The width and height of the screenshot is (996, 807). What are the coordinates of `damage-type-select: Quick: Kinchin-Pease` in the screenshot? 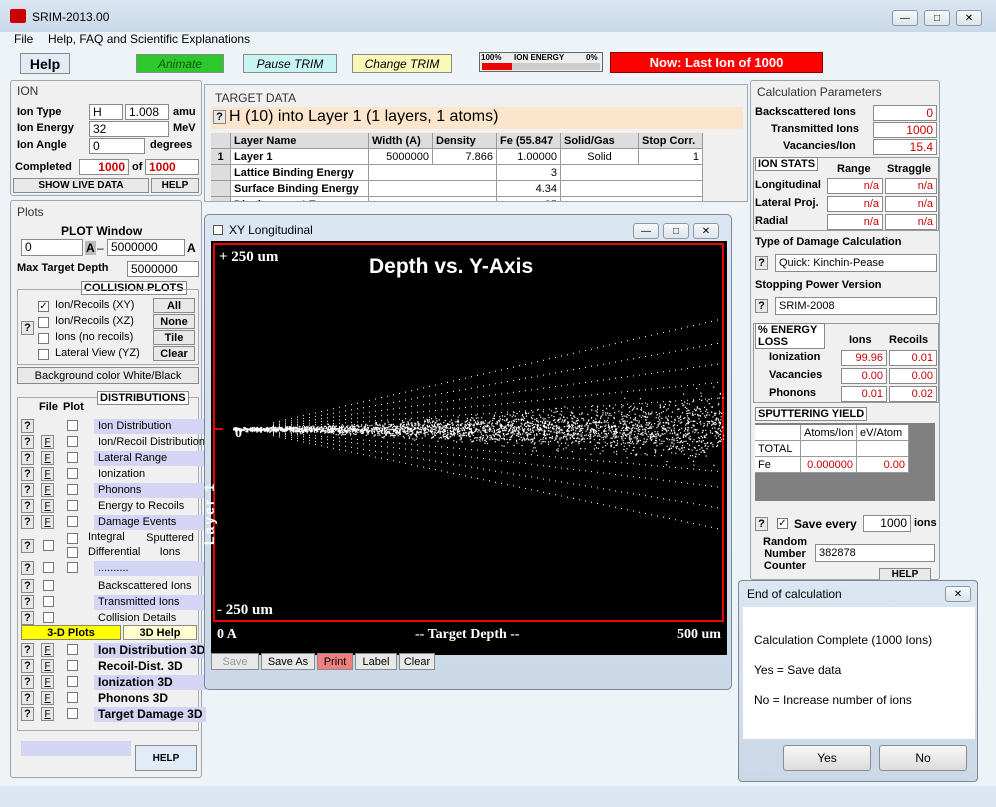 It's located at (856, 263).